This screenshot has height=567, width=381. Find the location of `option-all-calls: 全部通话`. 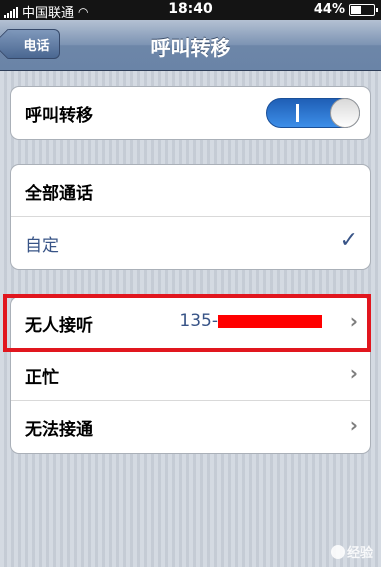

option-all-calls: 全部通话 is located at coordinates (190, 191).